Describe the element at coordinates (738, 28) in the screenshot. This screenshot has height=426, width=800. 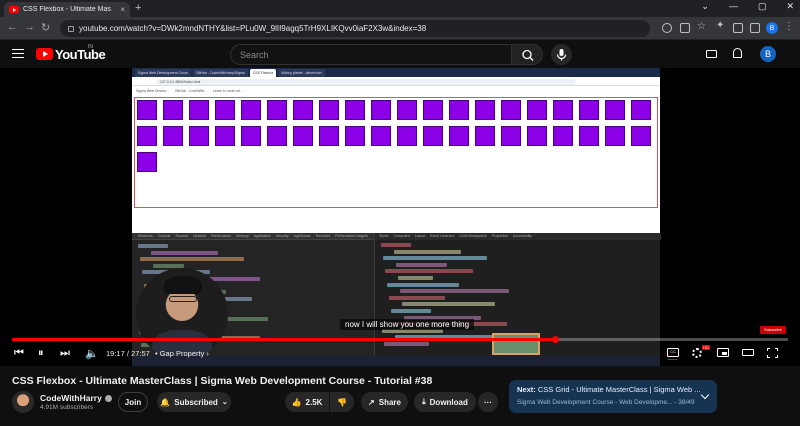
I see `reading-list-icon` at that location.